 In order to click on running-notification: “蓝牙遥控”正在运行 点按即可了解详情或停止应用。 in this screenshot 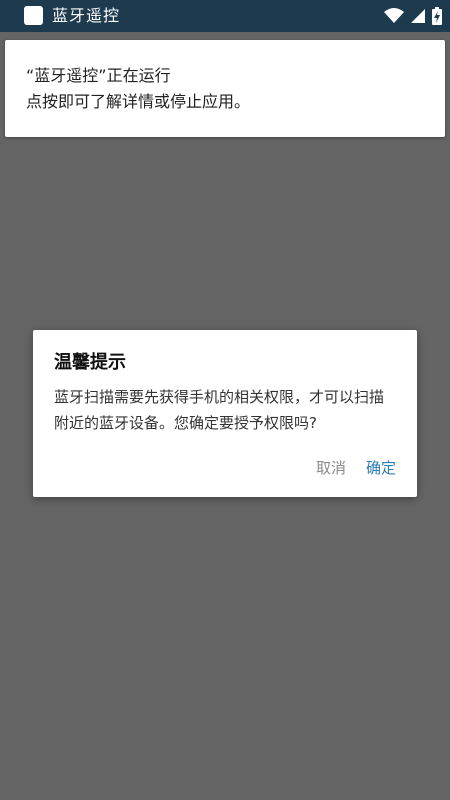, I will do `click(225, 88)`.